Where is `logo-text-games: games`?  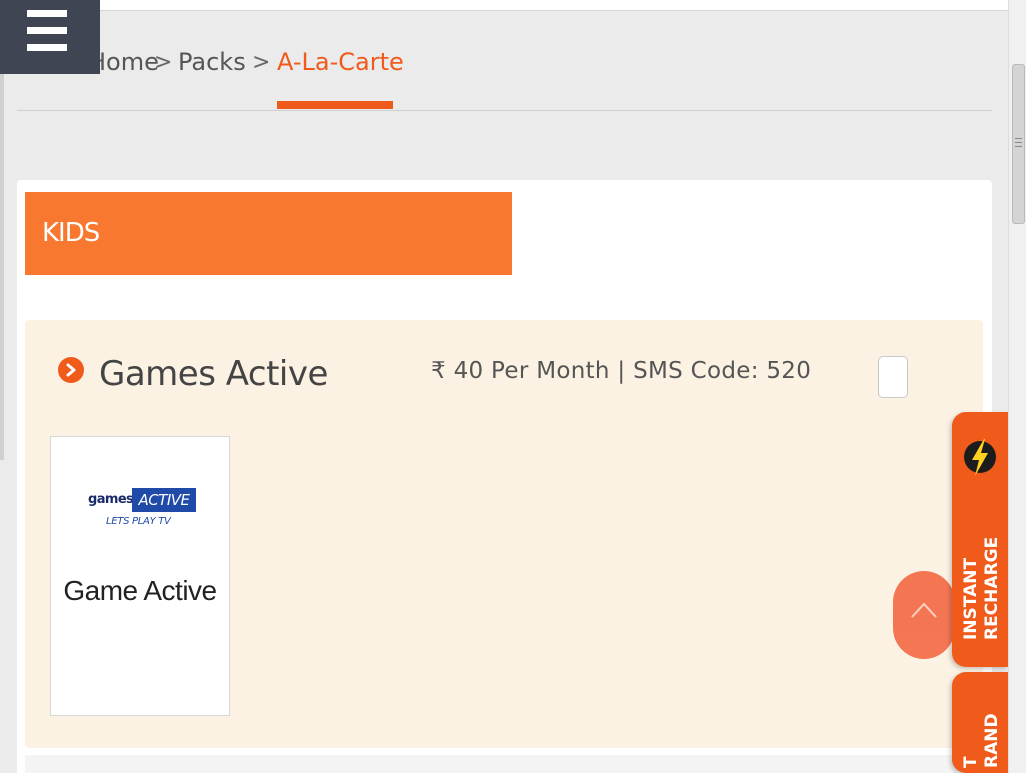
logo-text-games: games is located at coordinates (111, 499).